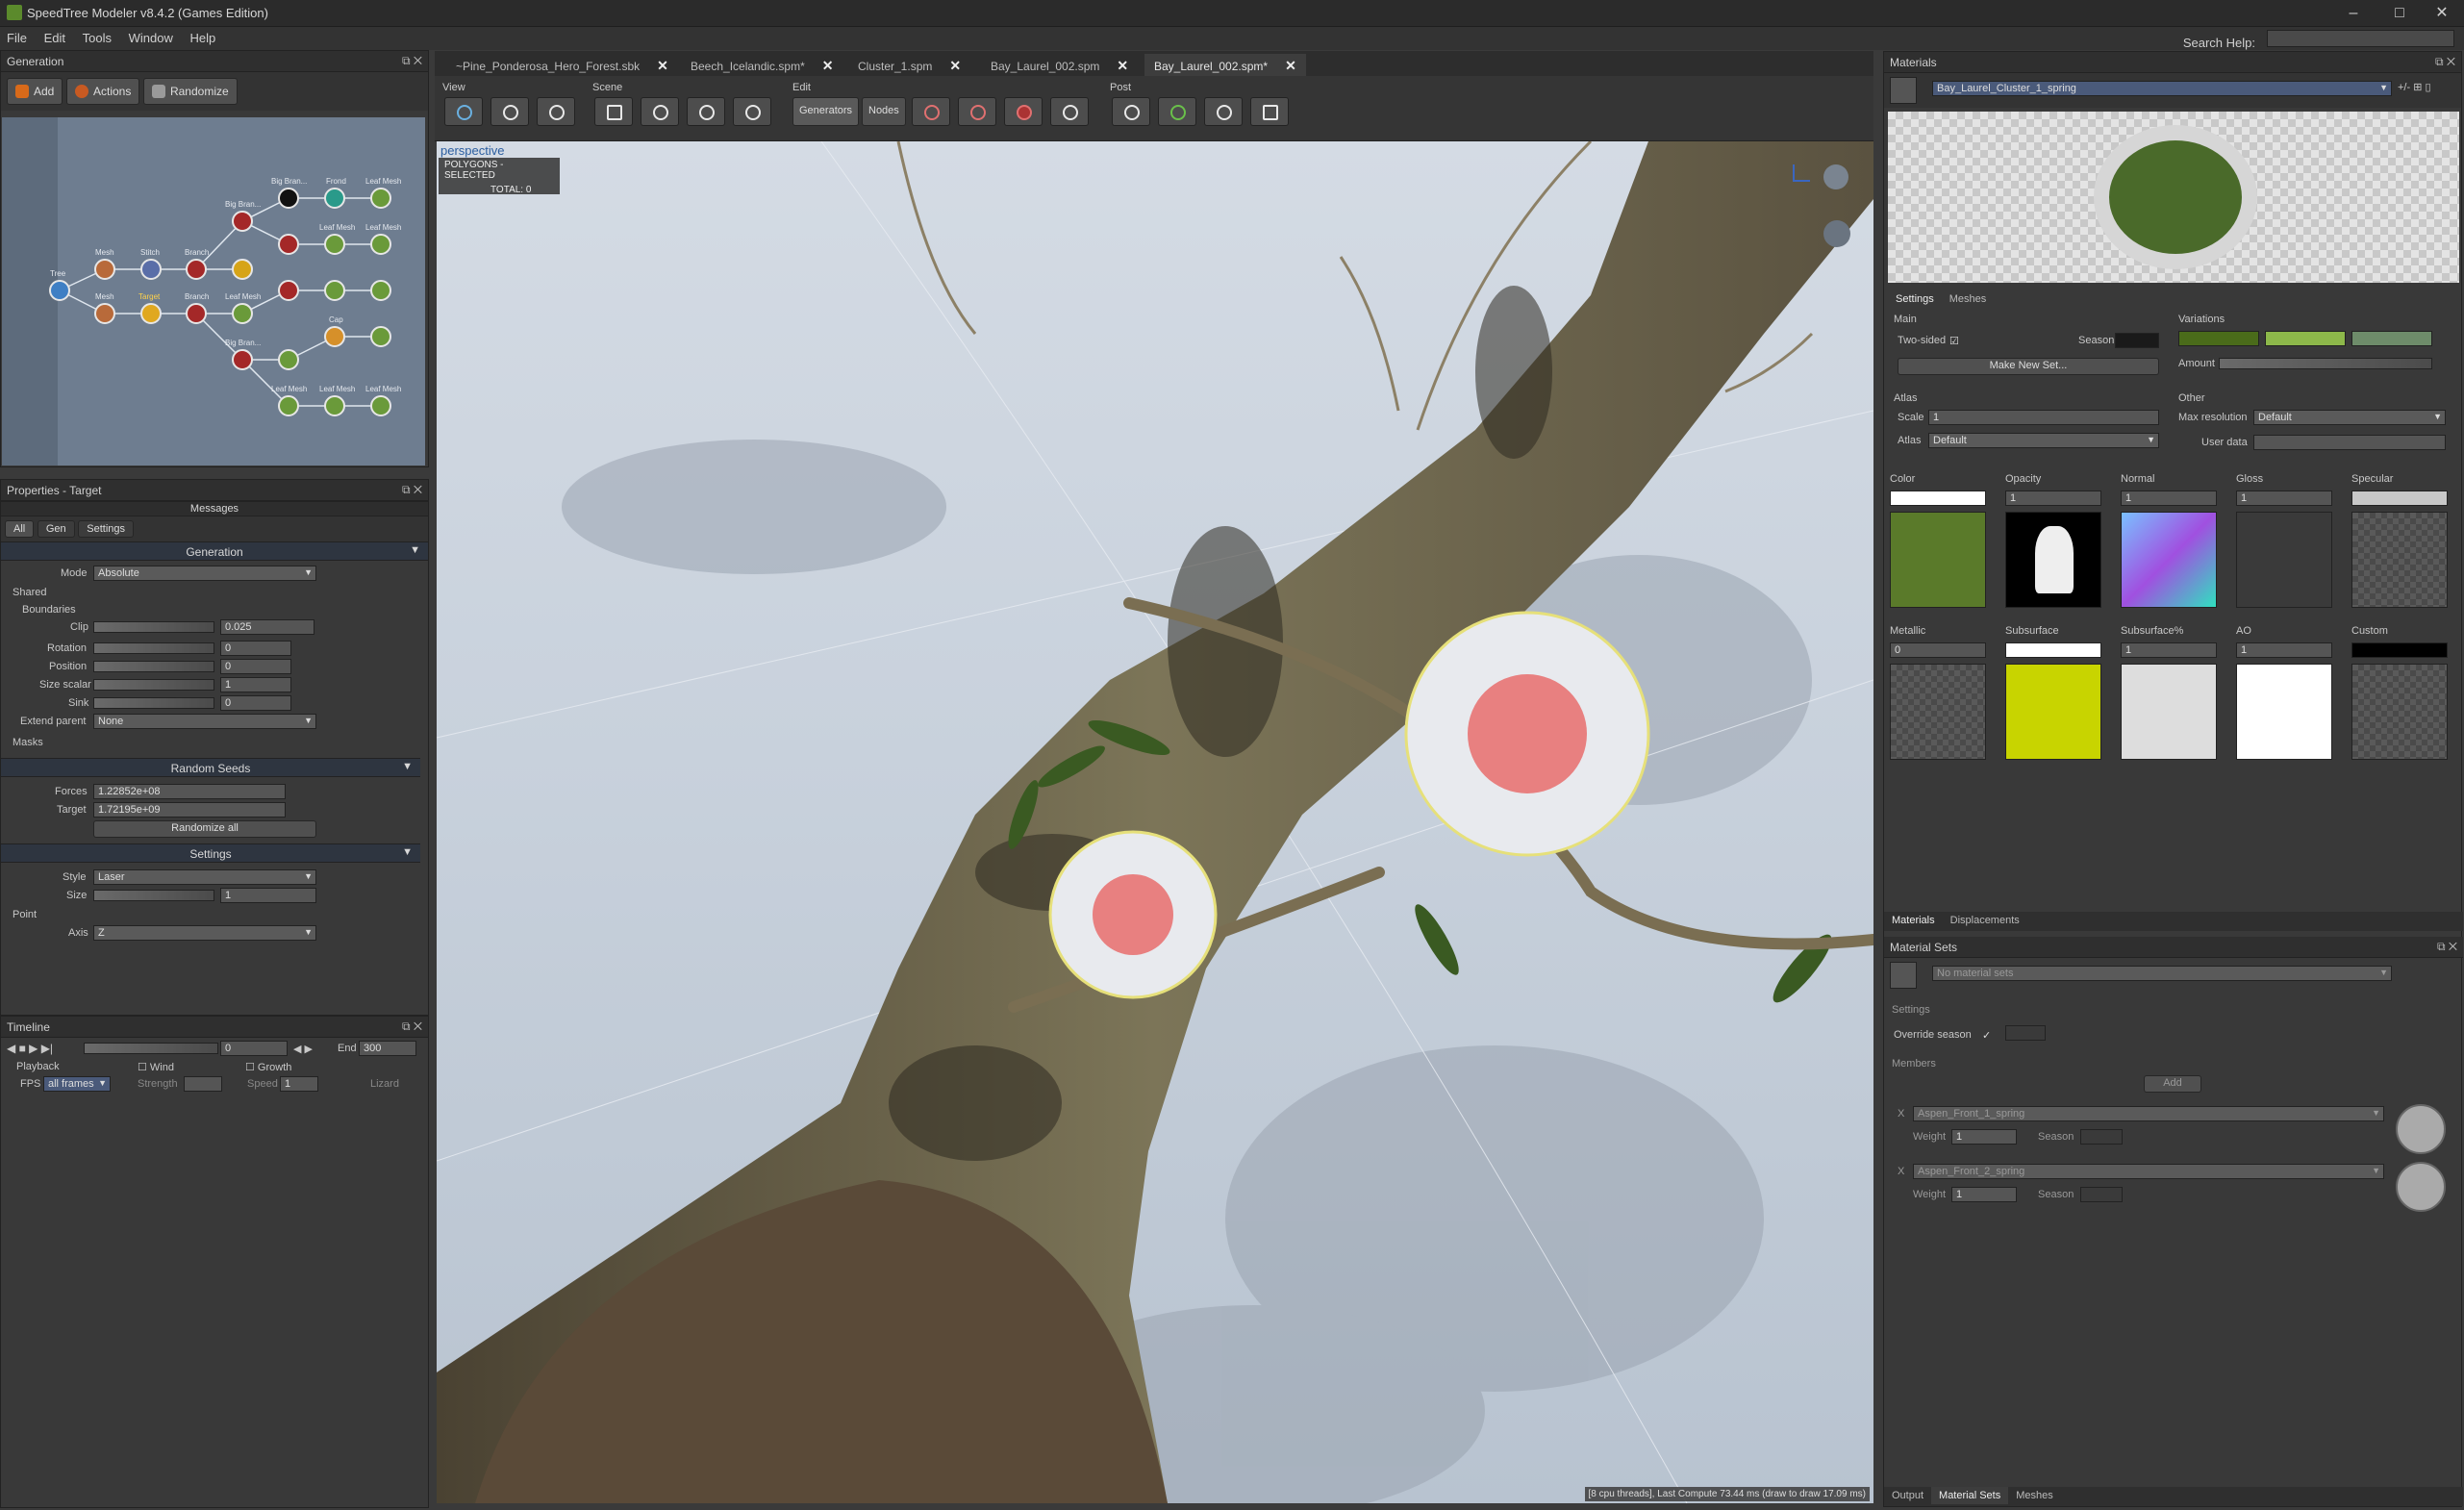 Image resolution: width=2464 pixels, height=1510 pixels. What do you see at coordinates (2053, 499) in the screenshot?
I see `opacity-value: 1` at bounding box center [2053, 499].